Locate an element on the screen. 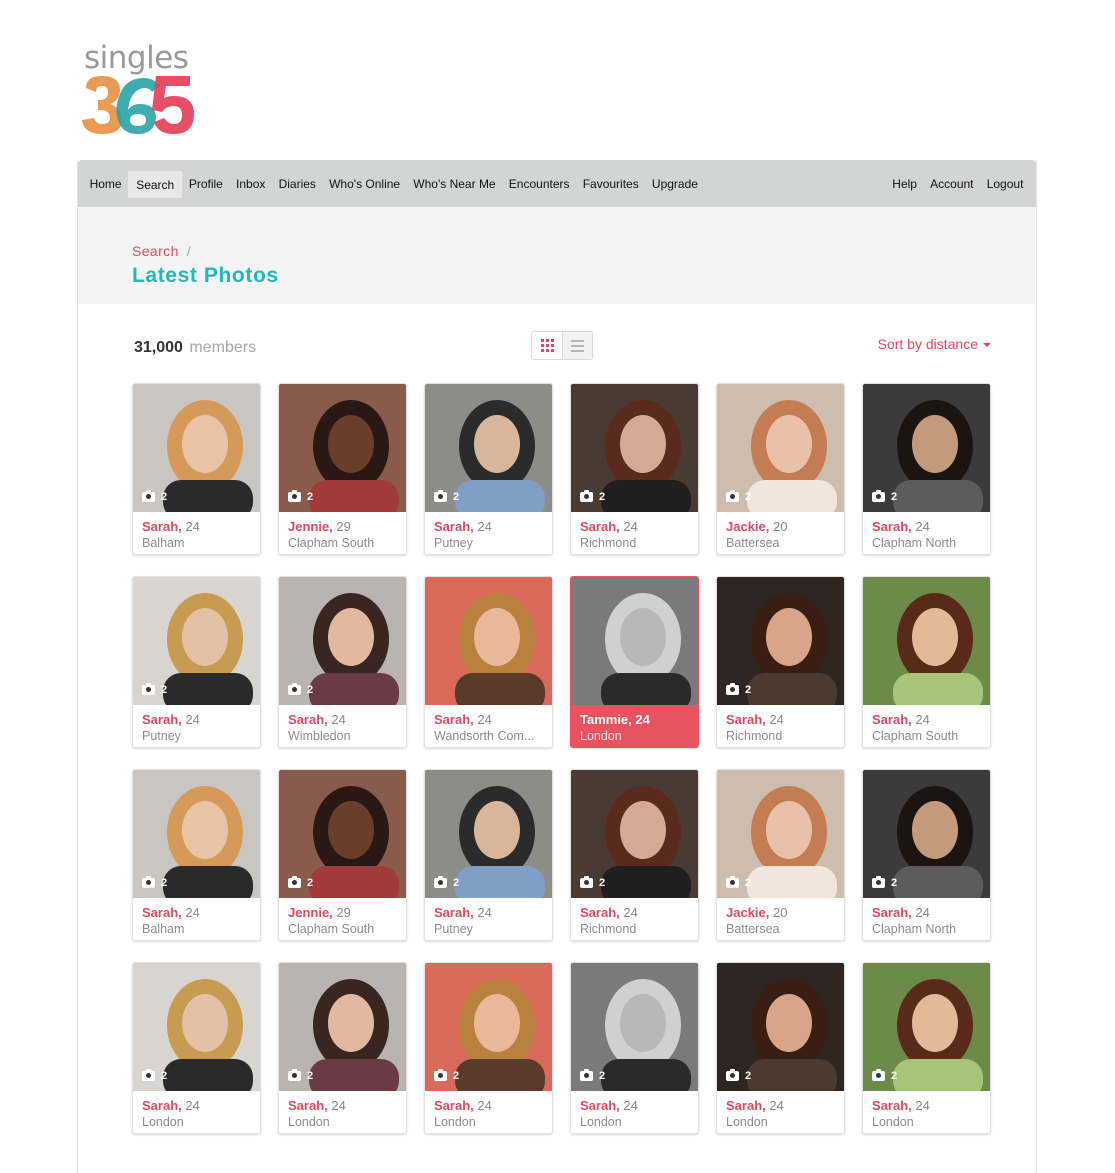 The width and height of the screenshot is (1115, 1173). member-name: Tammie, 24 is located at coordinates (615, 719).